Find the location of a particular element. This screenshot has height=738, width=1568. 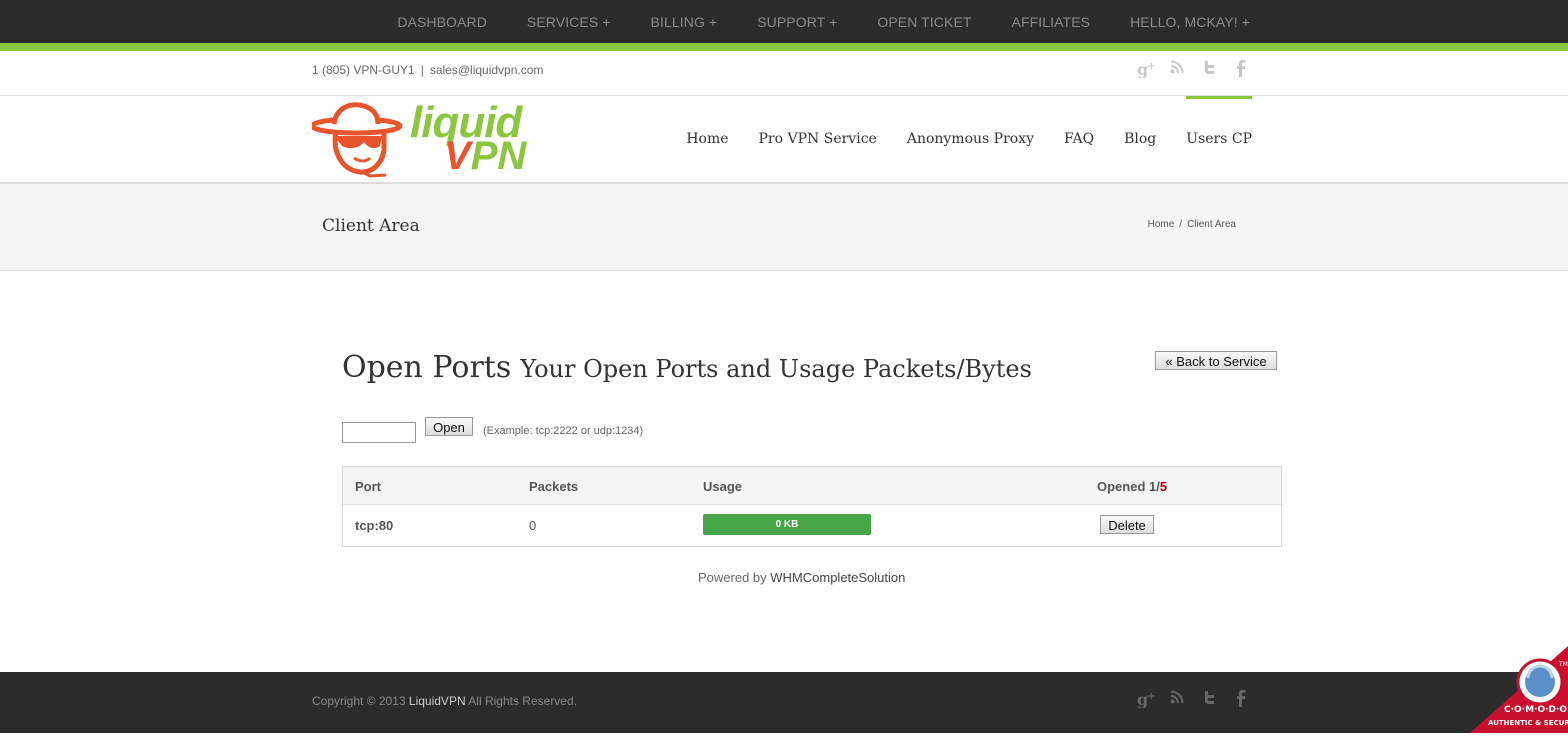

nav-anonymous-proxy: Anonymous Proxy is located at coordinates (970, 139).